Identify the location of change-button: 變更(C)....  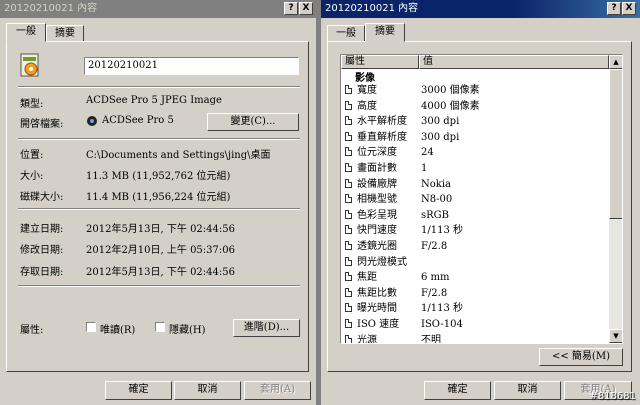
(253, 122).